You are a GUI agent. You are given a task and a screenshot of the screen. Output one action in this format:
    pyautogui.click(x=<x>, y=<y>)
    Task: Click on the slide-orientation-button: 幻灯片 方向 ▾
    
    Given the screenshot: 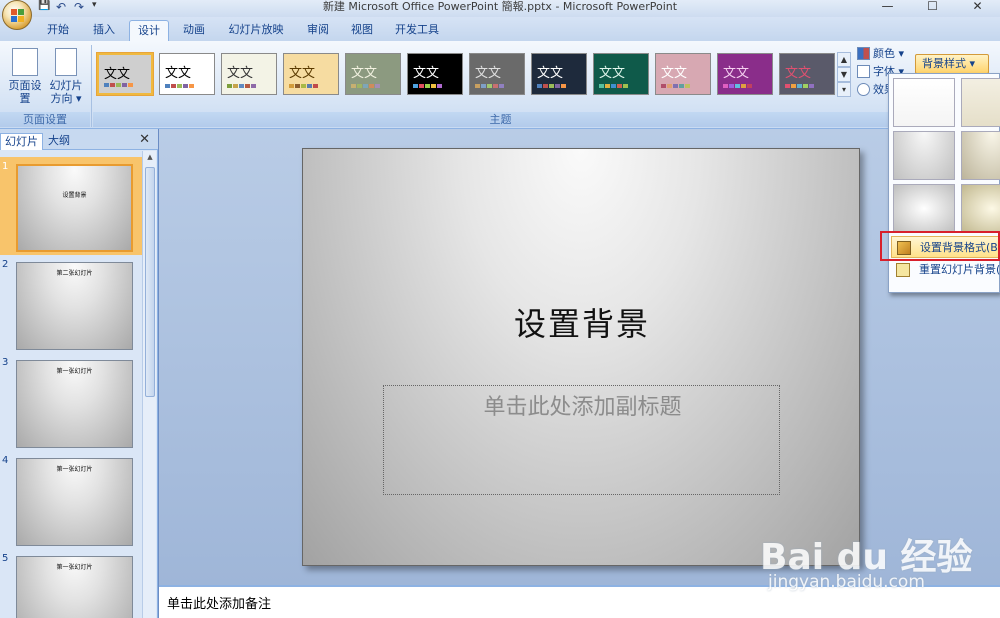 What is the action you would take?
    pyautogui.click(x=66, y=76)
    